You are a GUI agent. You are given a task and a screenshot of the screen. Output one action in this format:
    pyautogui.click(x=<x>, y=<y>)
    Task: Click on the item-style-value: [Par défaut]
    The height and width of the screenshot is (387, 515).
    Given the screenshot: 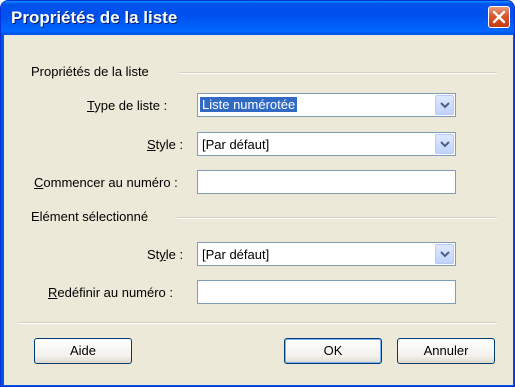 What is the action you would take?
    pyautogui.click(x=236, y=254)
    